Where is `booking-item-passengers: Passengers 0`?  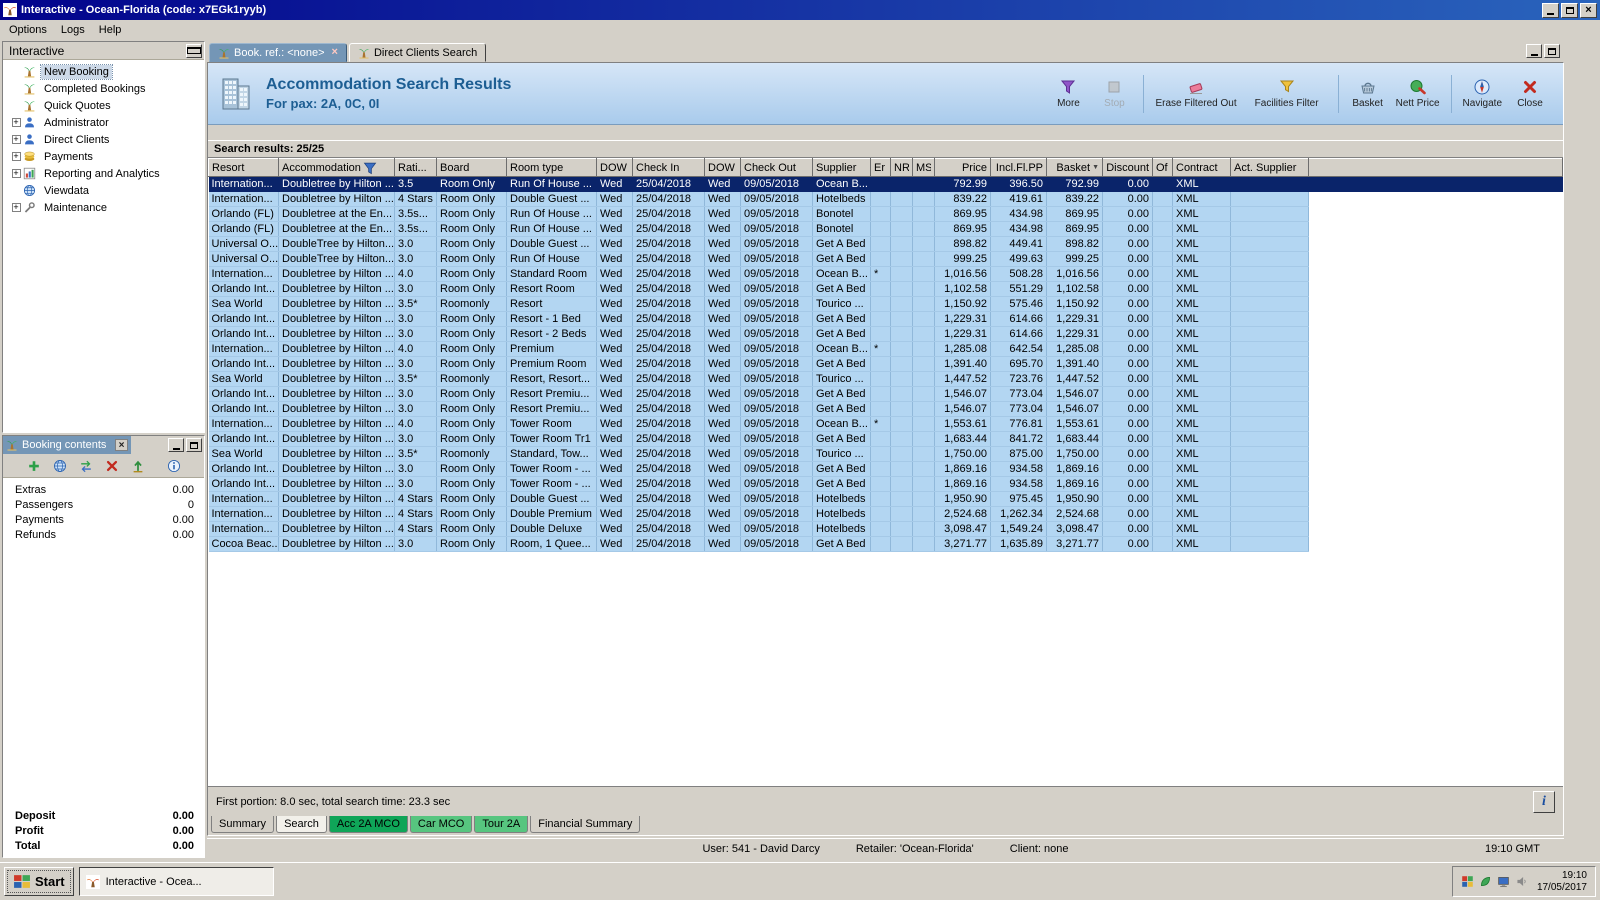
booking-item-passengers: Passengers 0 is located at coordinates (103, 504).